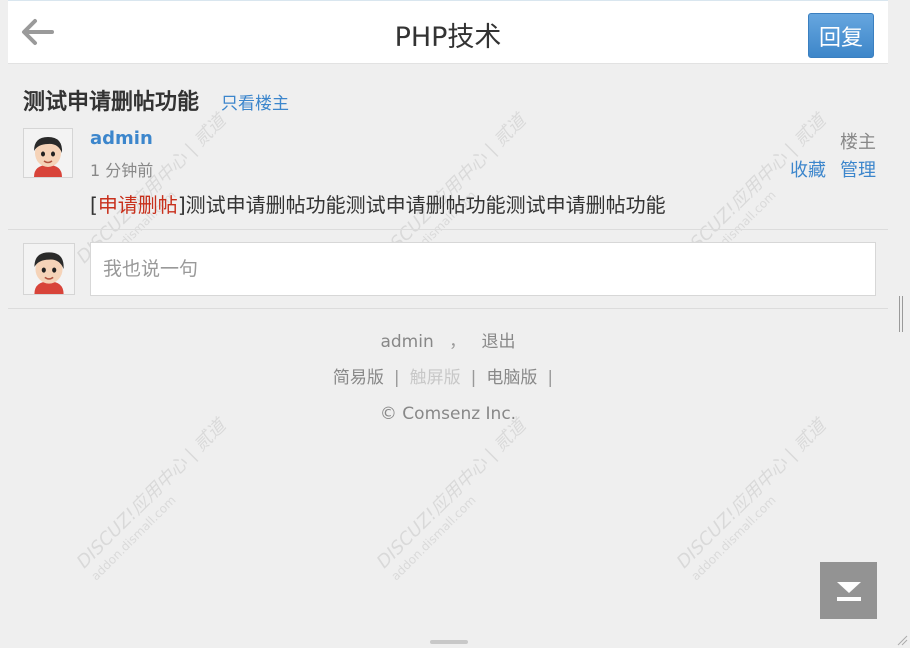 The image size is (910, 648). I want to click on comment-input, so click(483, 269).